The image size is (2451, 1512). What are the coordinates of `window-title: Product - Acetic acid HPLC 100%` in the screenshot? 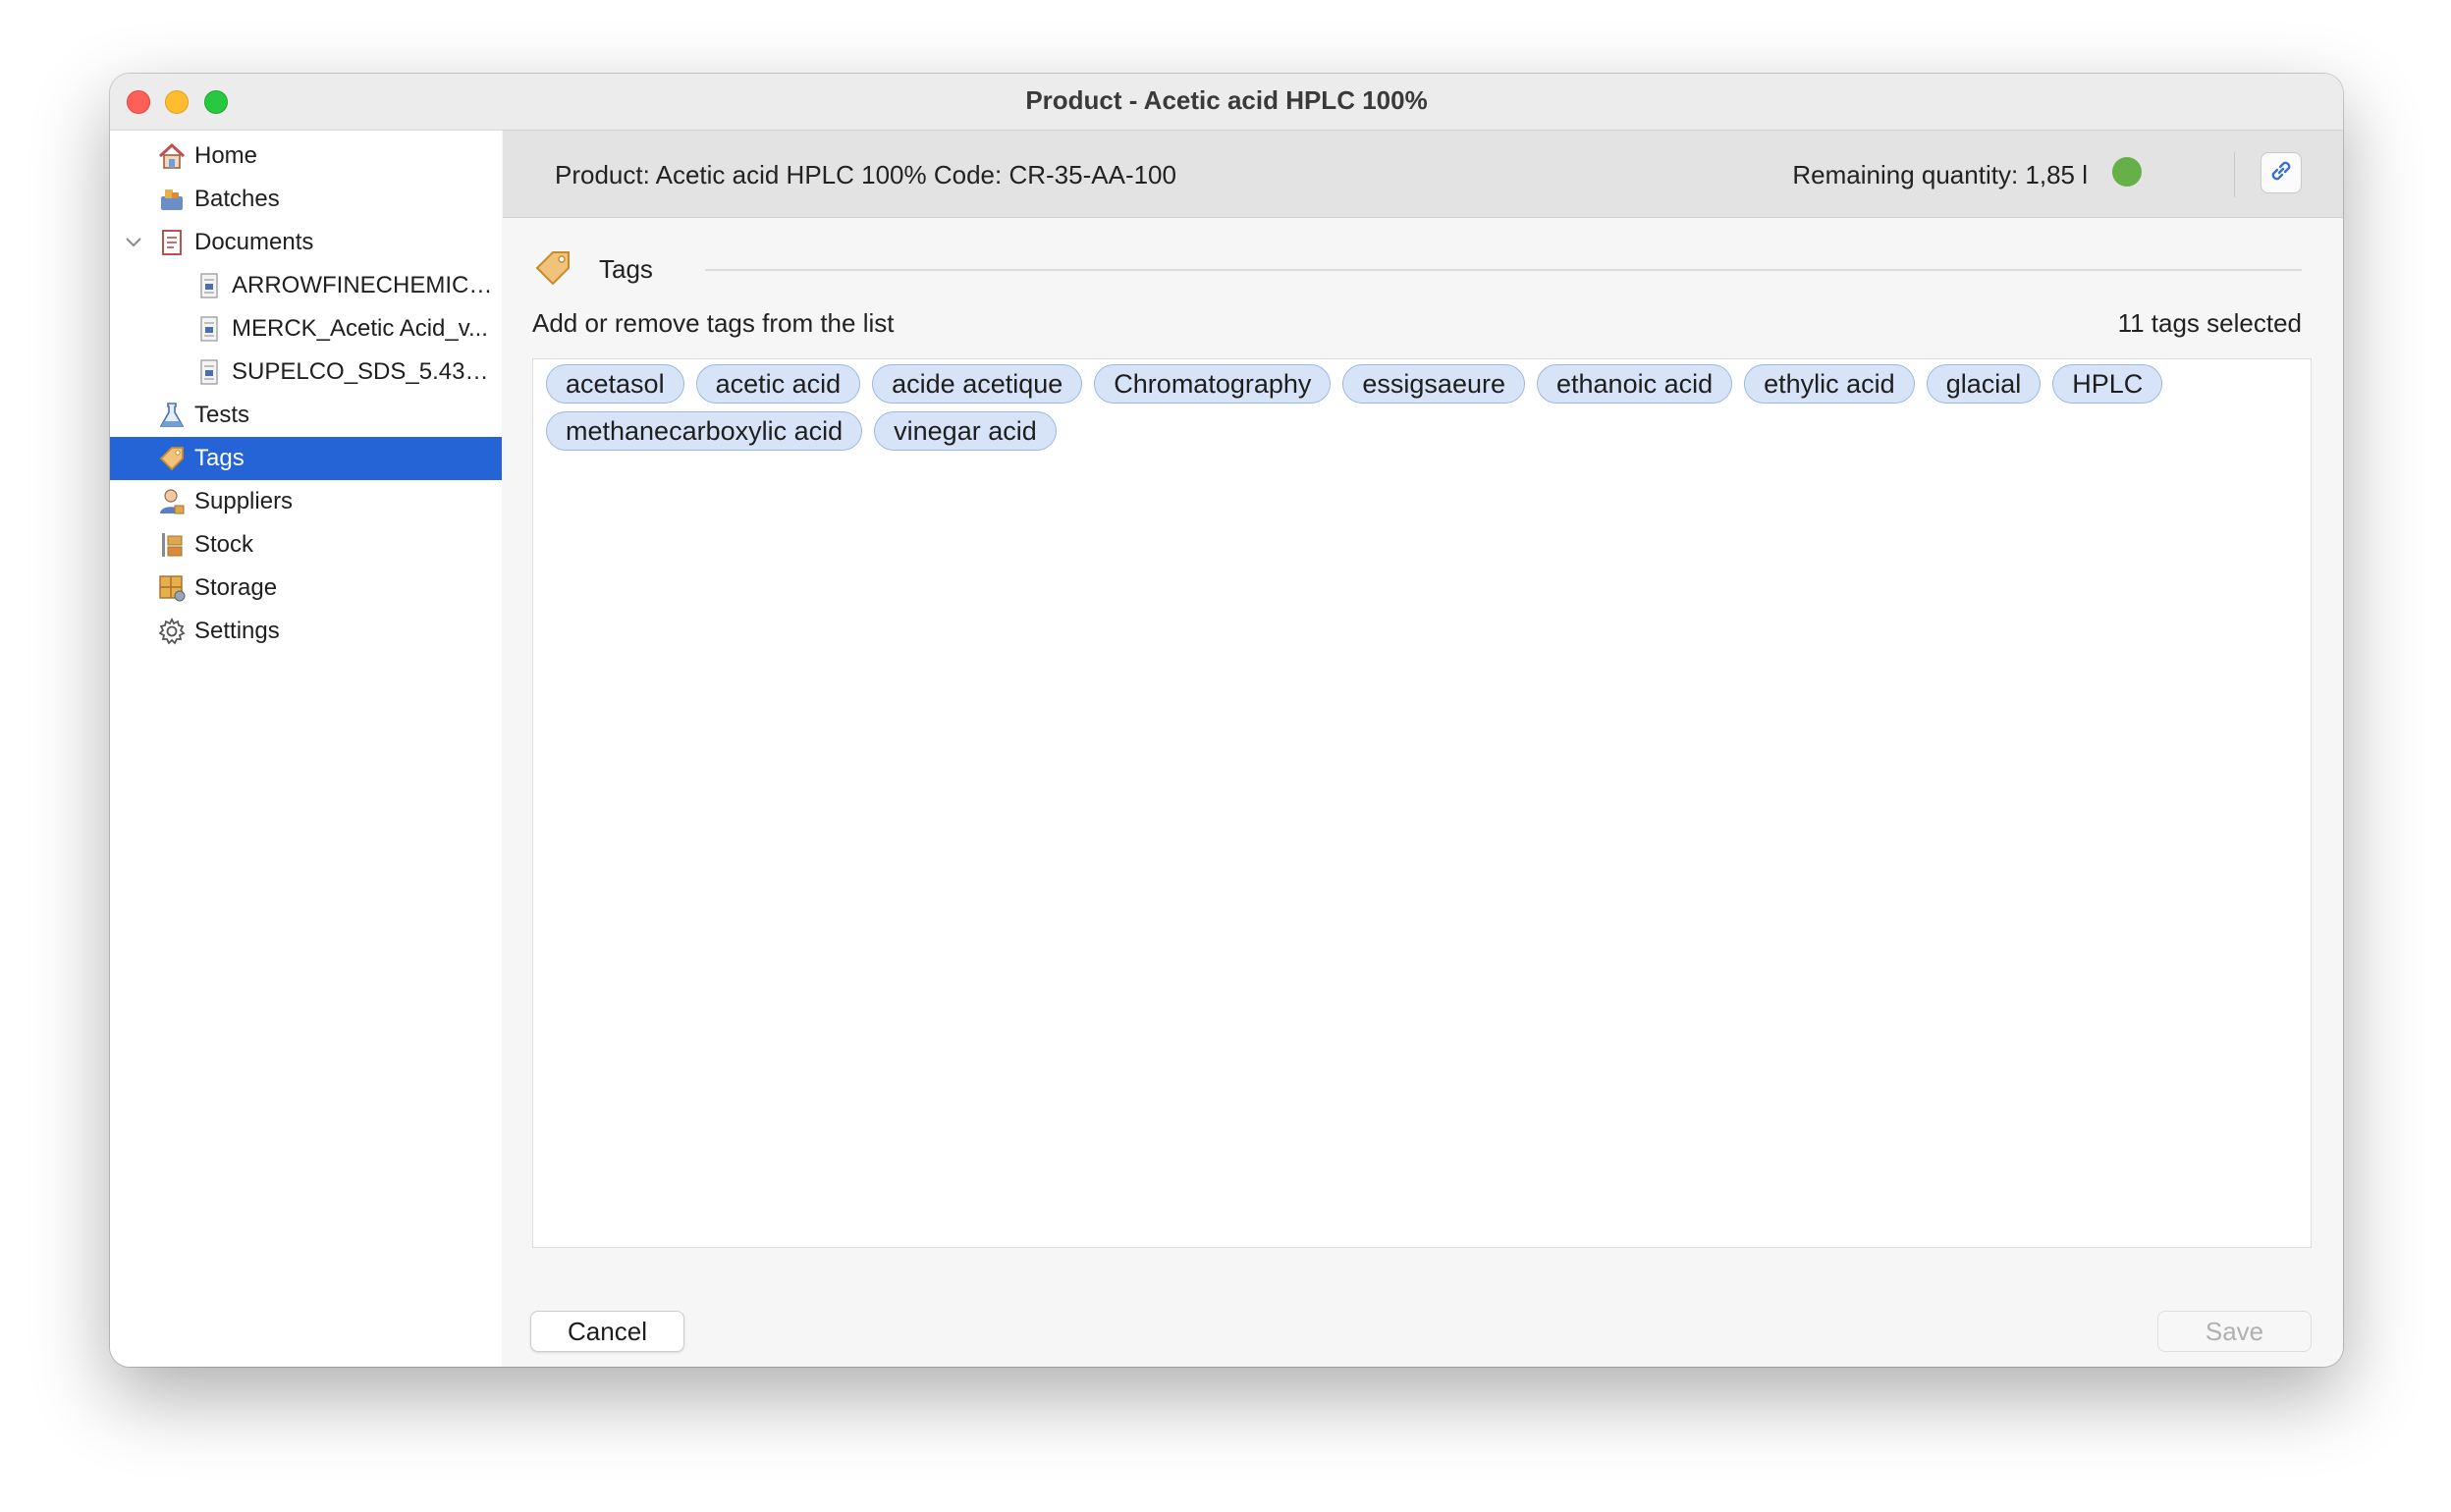 It's located at (1226, 100).